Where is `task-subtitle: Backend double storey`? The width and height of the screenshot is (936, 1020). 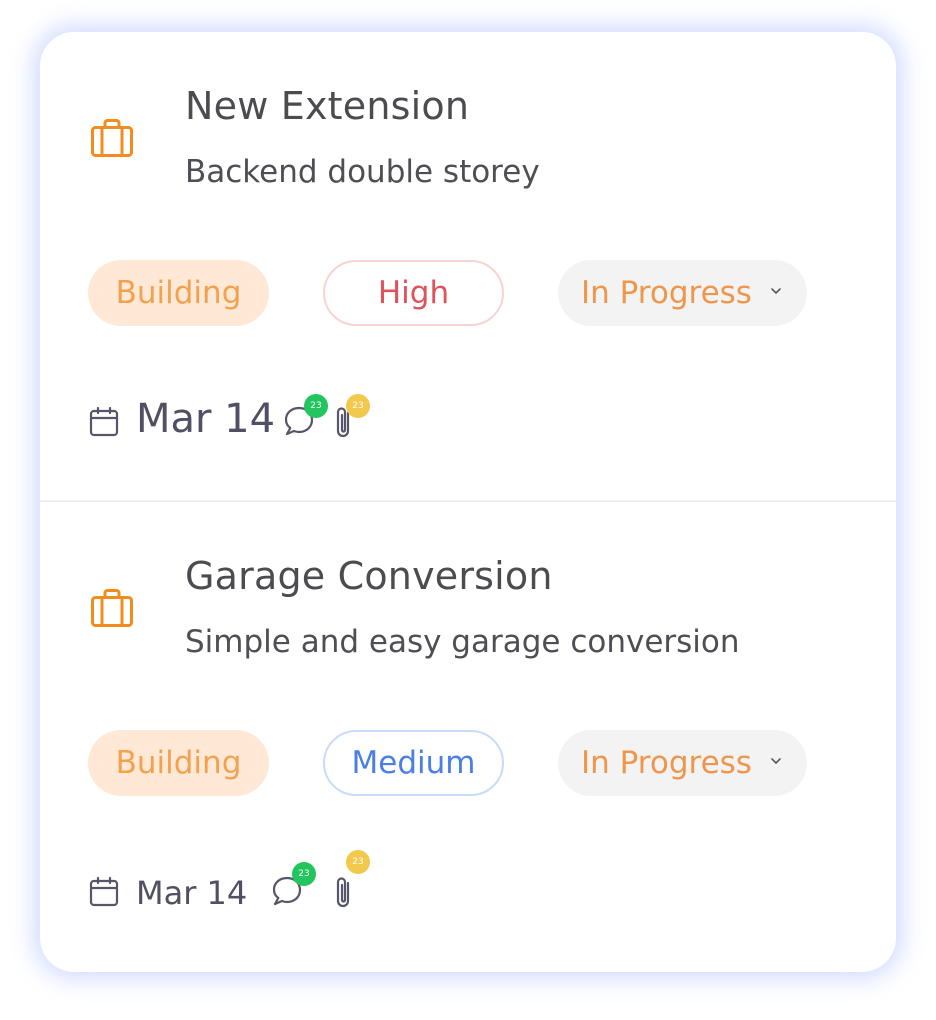 task-subtitle: Backend double storey is located at coordinates (362, 172).